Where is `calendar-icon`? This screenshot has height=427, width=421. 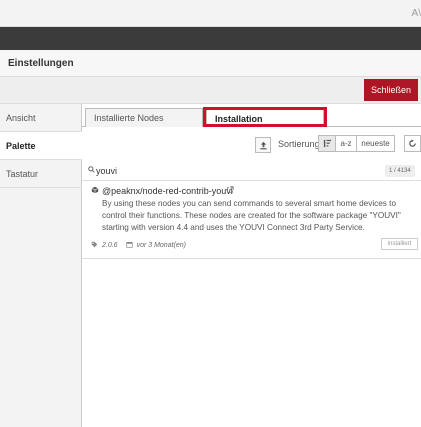 calendar-icon is located at coordinates (129, 245).